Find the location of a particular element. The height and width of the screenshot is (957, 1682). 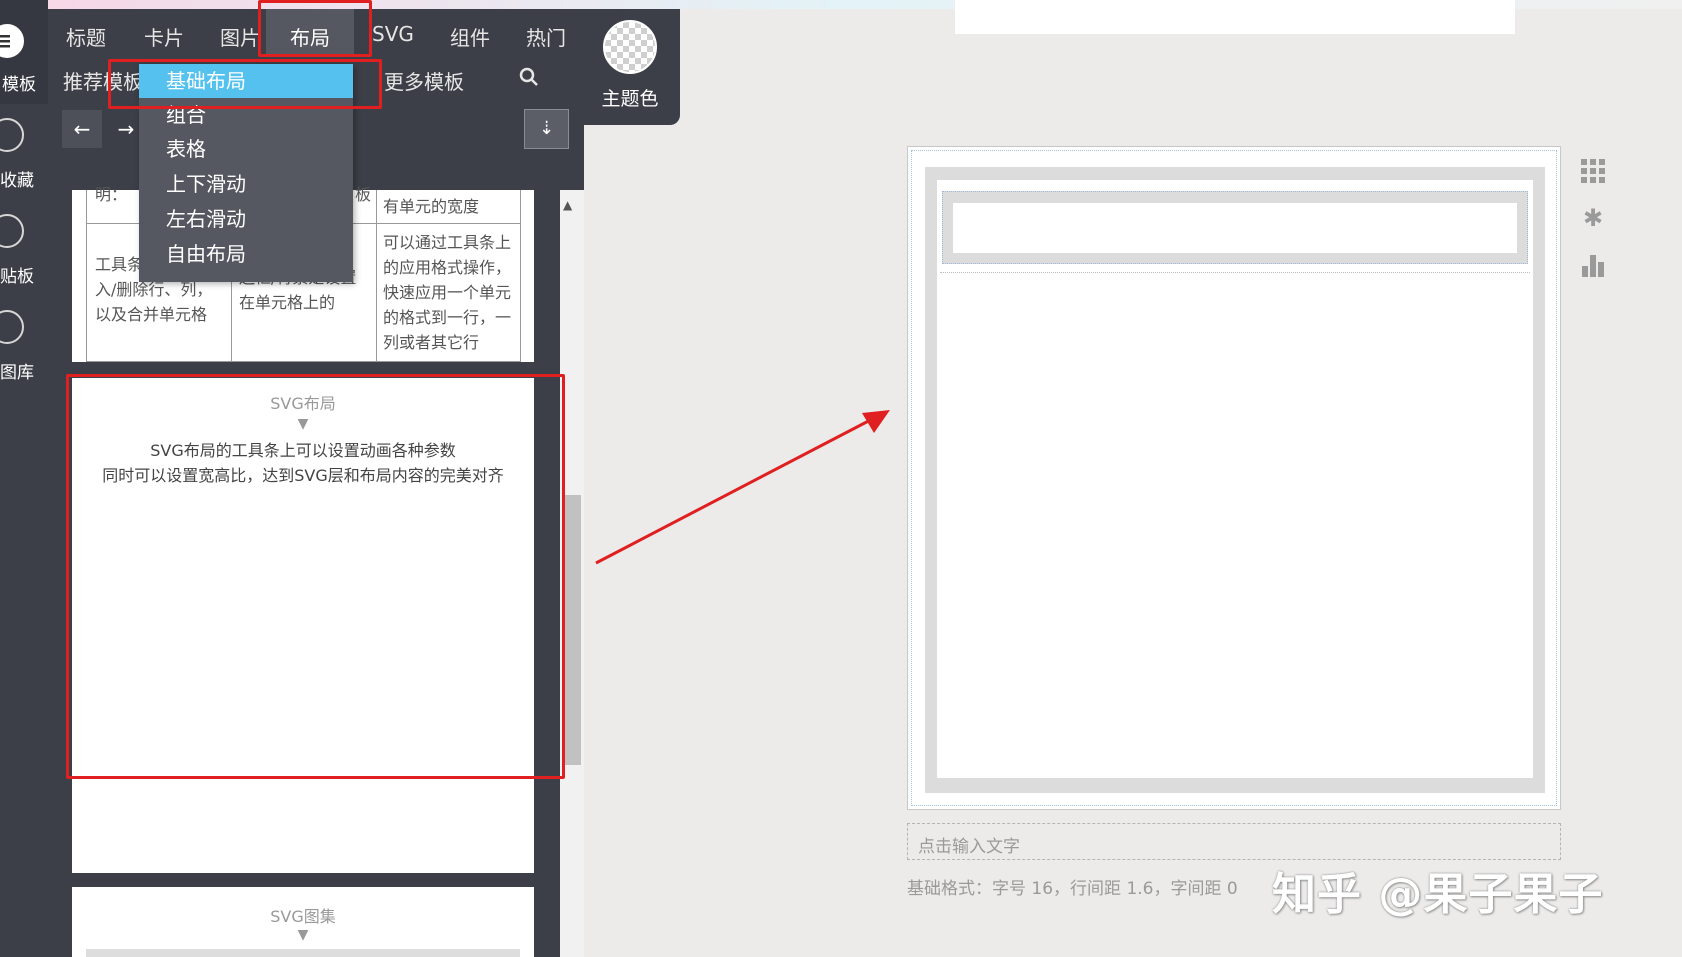

theme-color-label: 主题色 is located at coordinates (630, 99).